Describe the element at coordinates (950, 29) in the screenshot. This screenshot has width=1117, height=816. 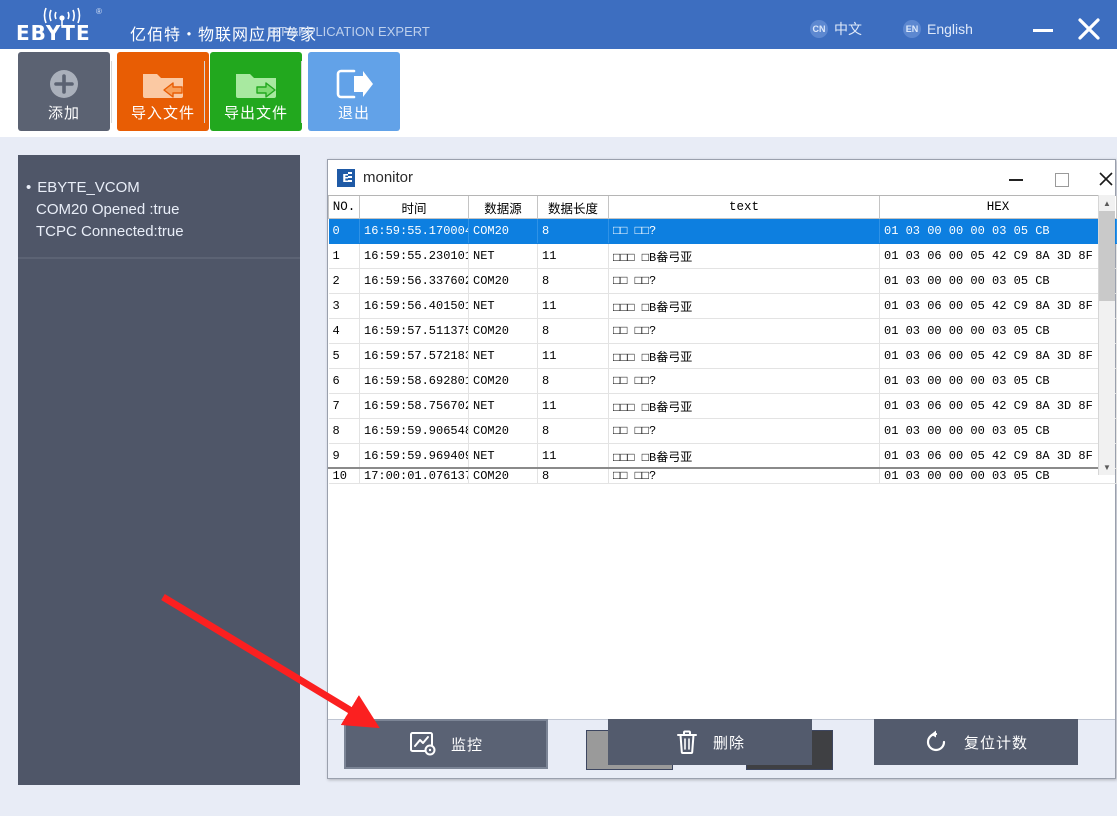
I see `language-label-en: English` at that location.